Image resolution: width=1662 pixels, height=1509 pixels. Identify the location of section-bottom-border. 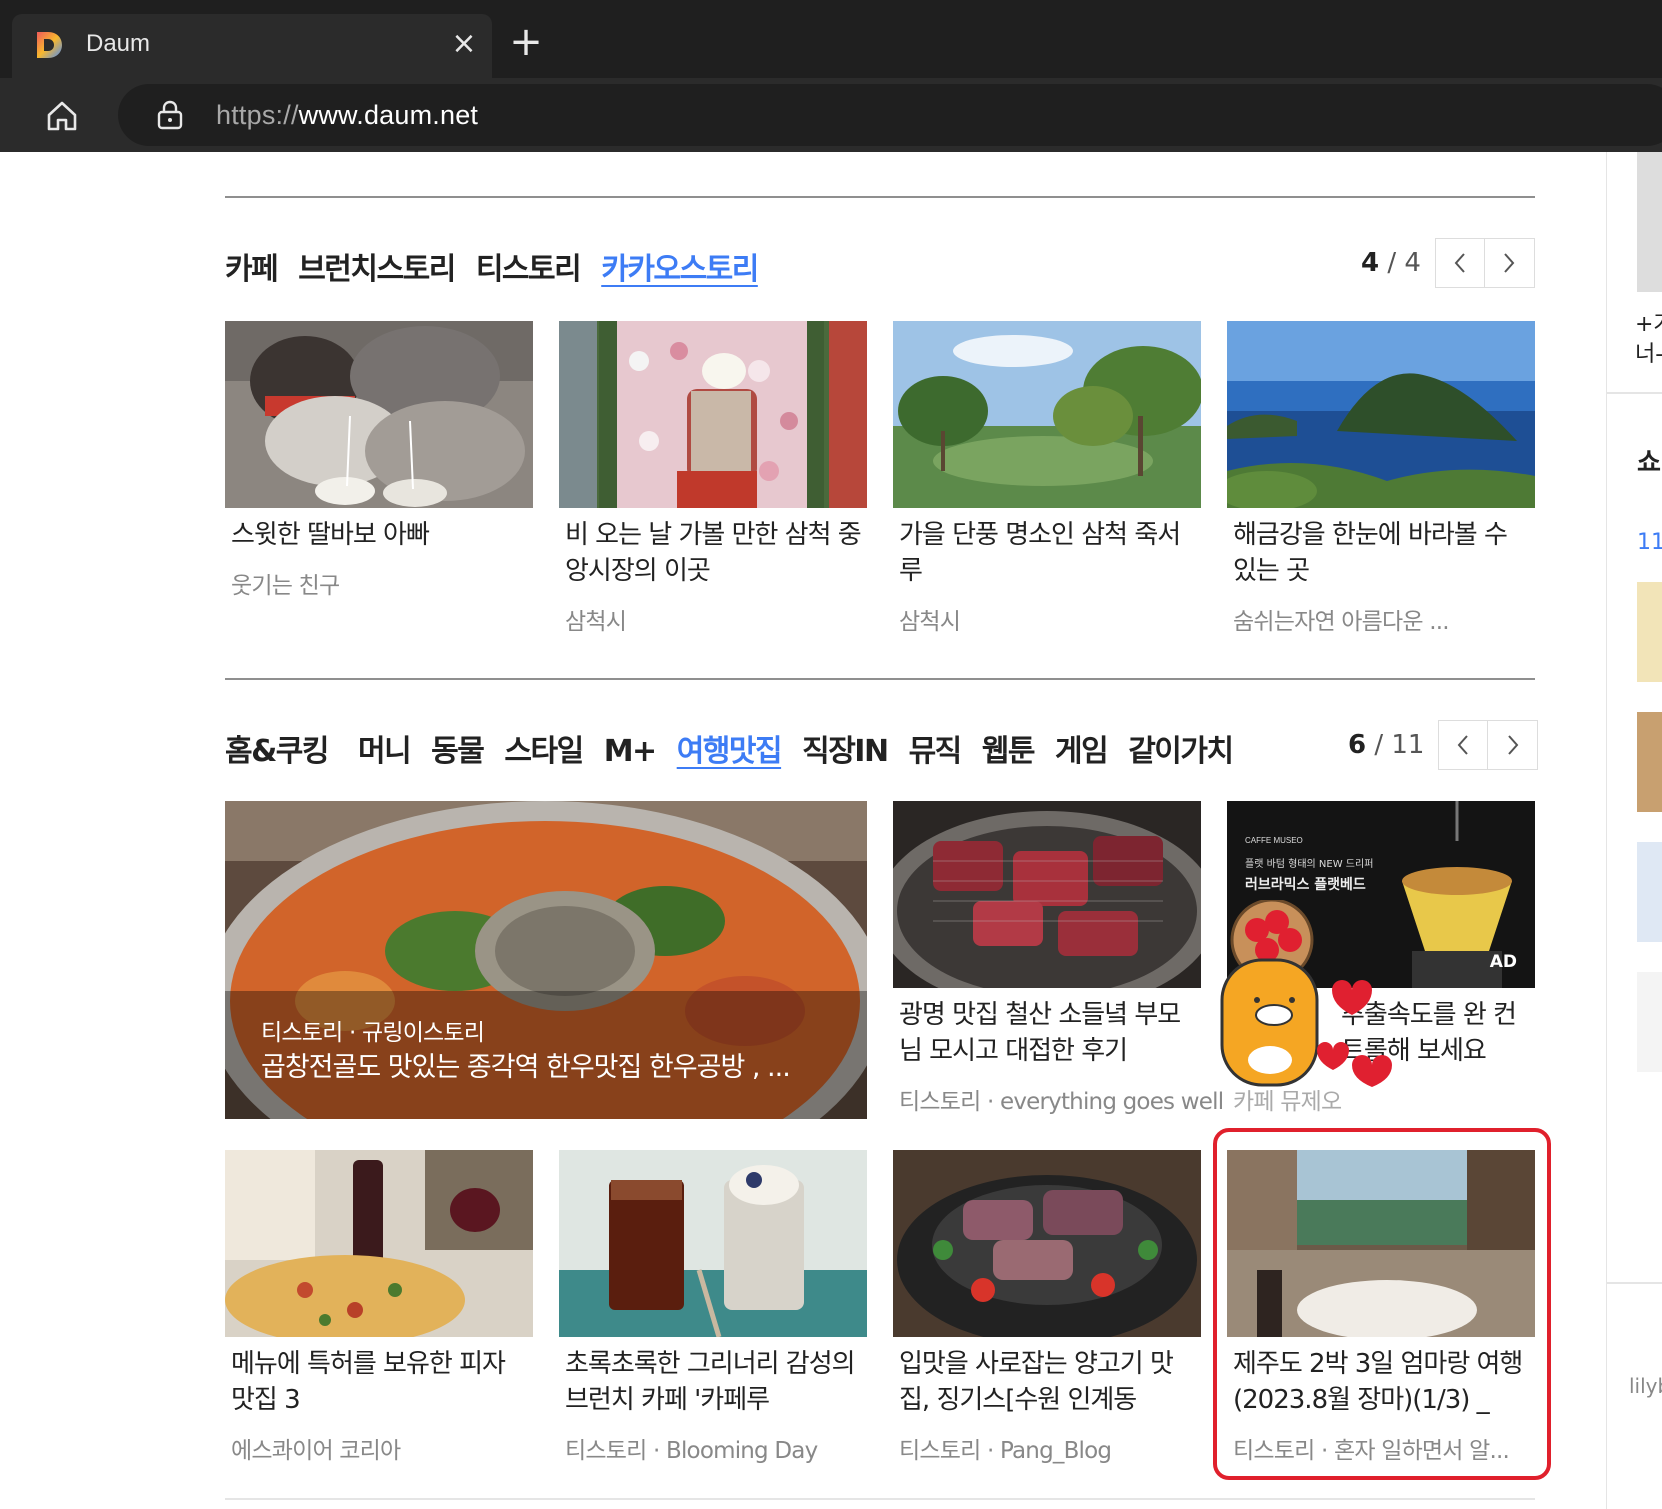
(880, 1499).